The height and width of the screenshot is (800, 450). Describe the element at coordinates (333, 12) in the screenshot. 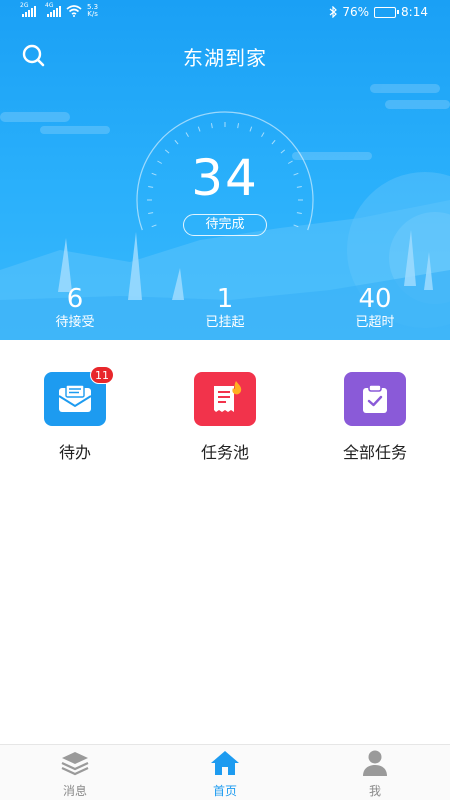

I see `bluetooth-icon` at that location.